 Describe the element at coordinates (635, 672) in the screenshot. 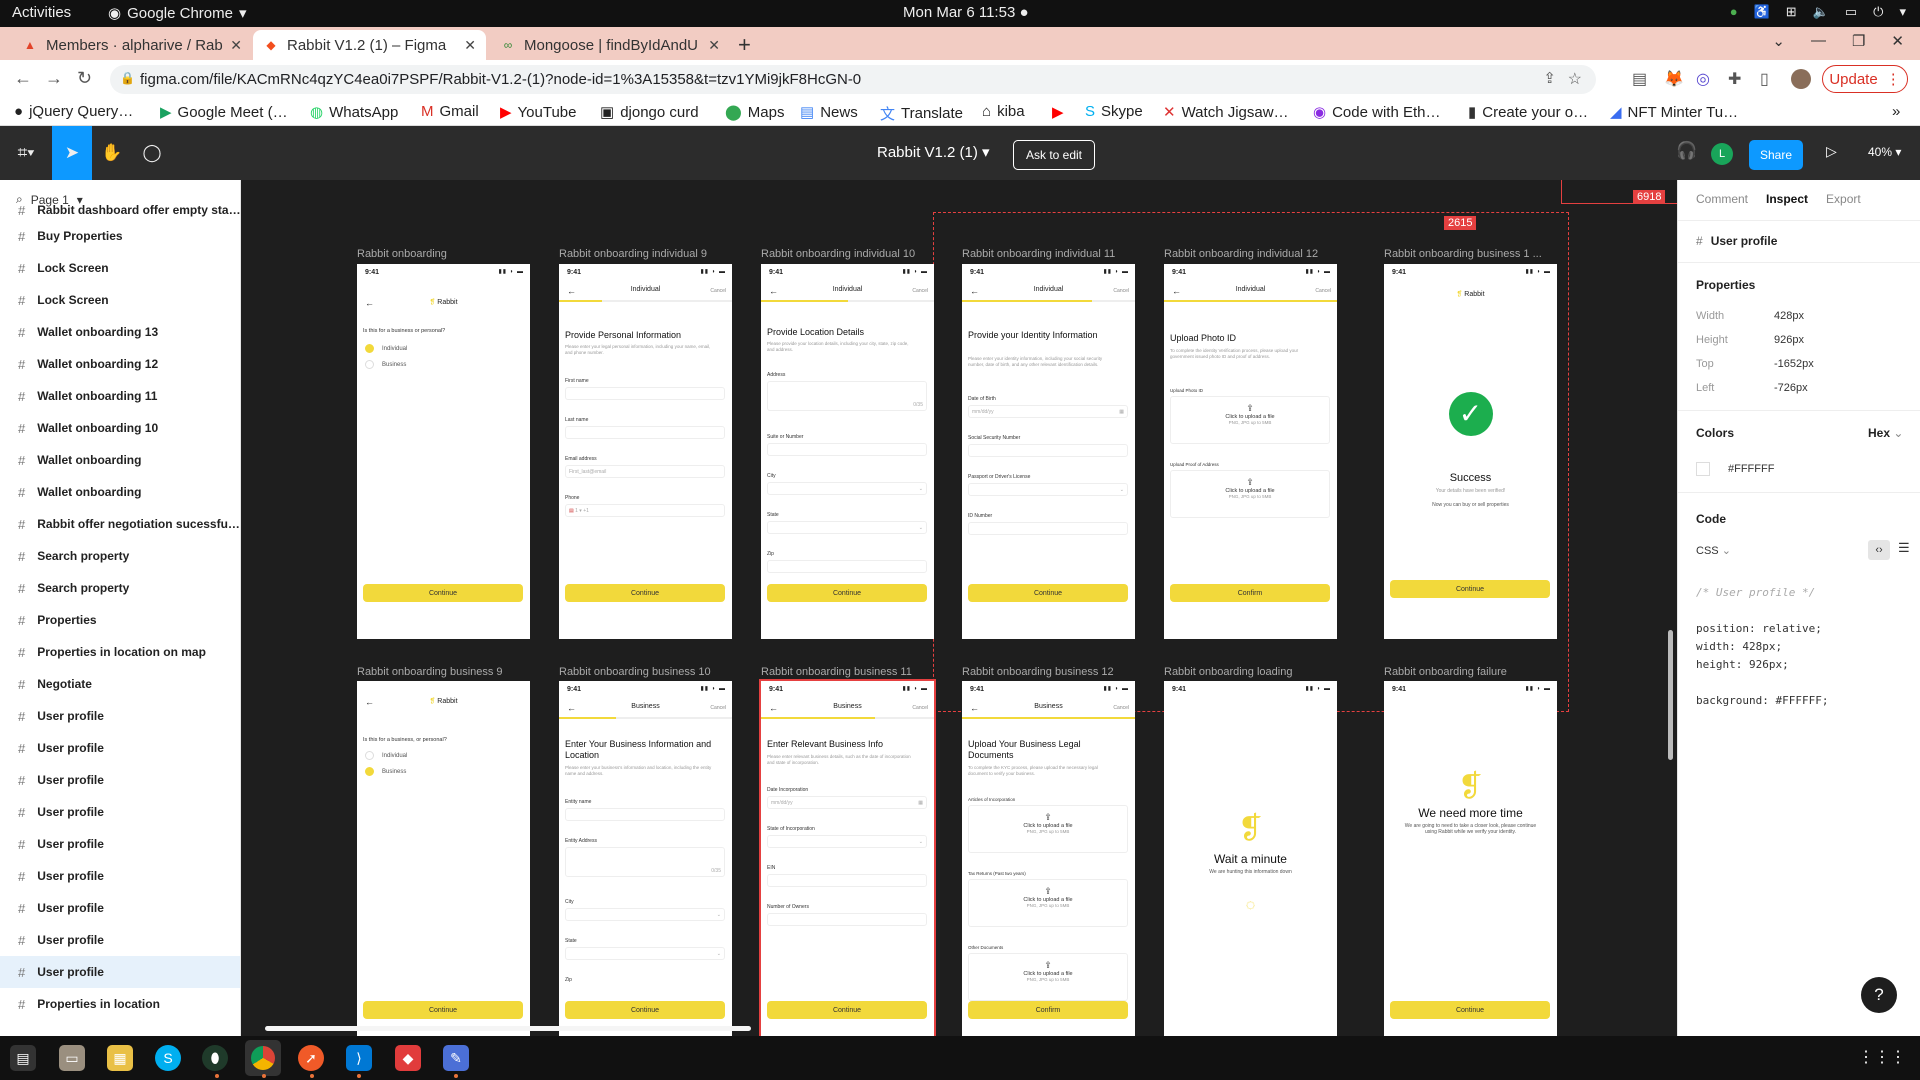

I see `frame-label: Rabbit onboarding business 10` at that location.